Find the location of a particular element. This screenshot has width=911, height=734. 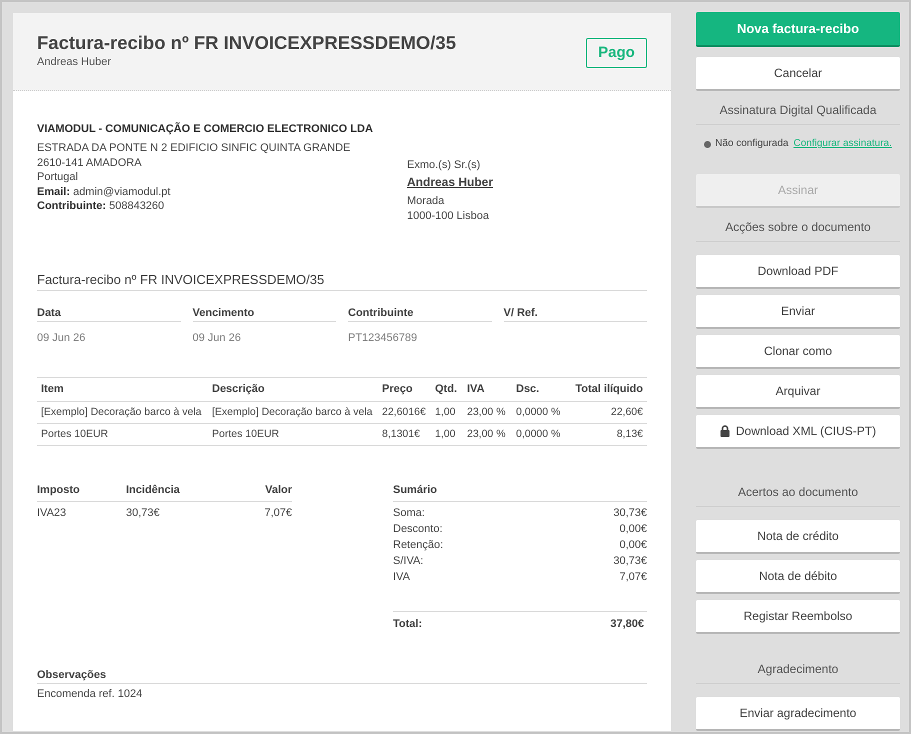

contact-detail: Email: admin@viamodul.pt is located at coordinates (103, 191).